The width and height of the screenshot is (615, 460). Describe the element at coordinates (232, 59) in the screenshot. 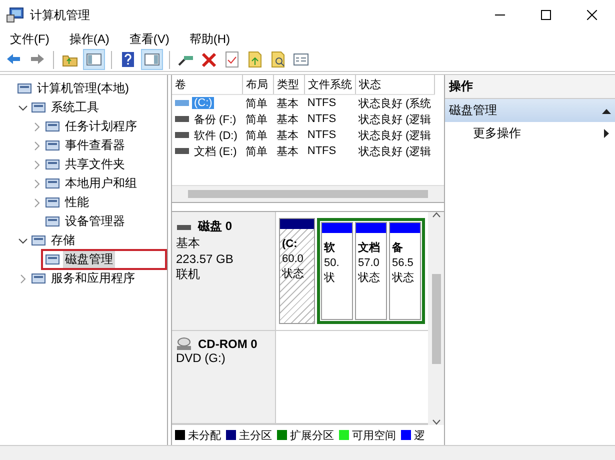

I see `properties-icon` at that location.